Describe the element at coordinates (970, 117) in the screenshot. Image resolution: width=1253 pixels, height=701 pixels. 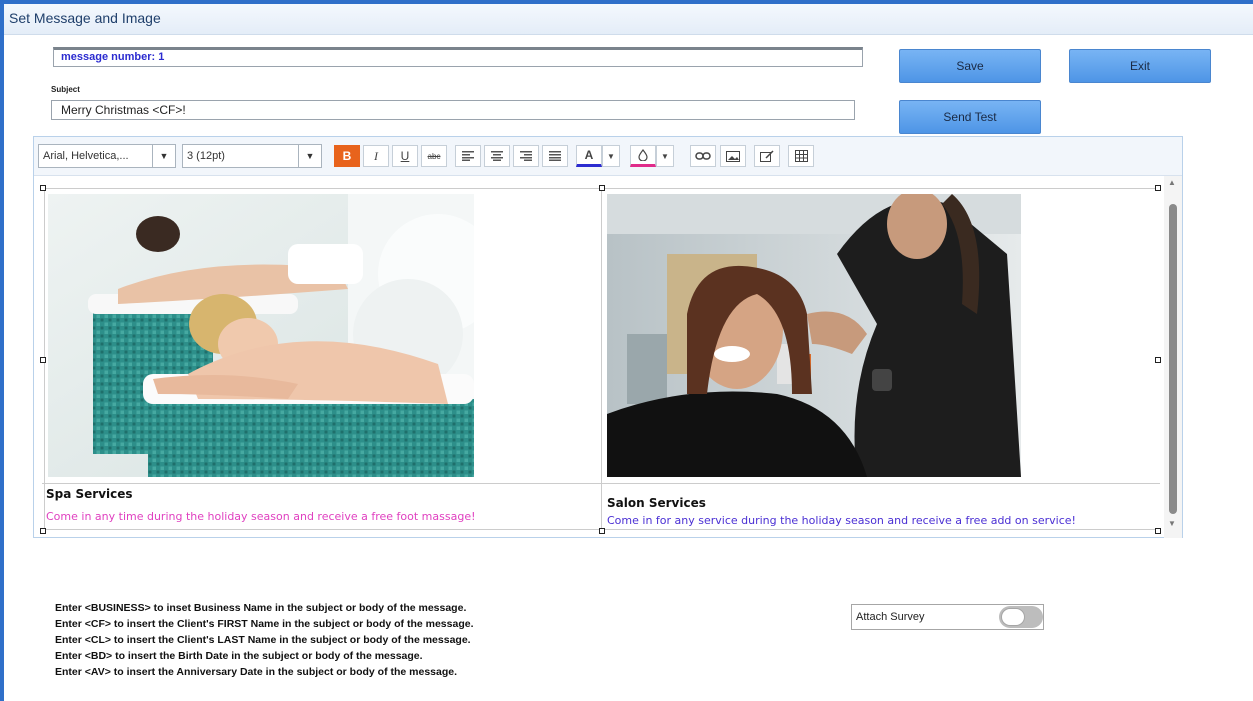
I see `send-test-button: Send Test` at that location.